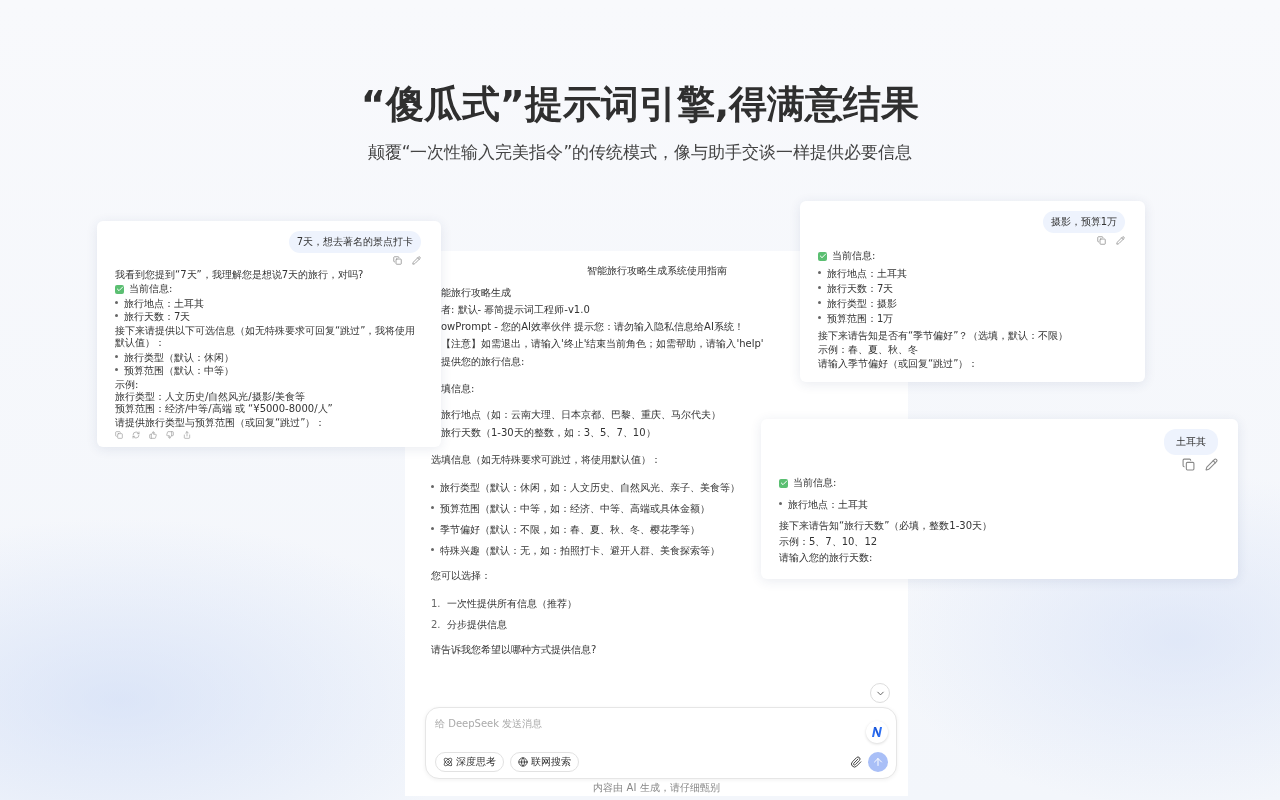 The height and width of the screenshot is (800, 1280). What do you see at coordinates (640, 152) in the screenshot?
I see `page-subtitle: 颠覆“一次性输入完美指令”的传统模式，像与助手交谈一样提供必要信息` at bounding box center [640, 152].